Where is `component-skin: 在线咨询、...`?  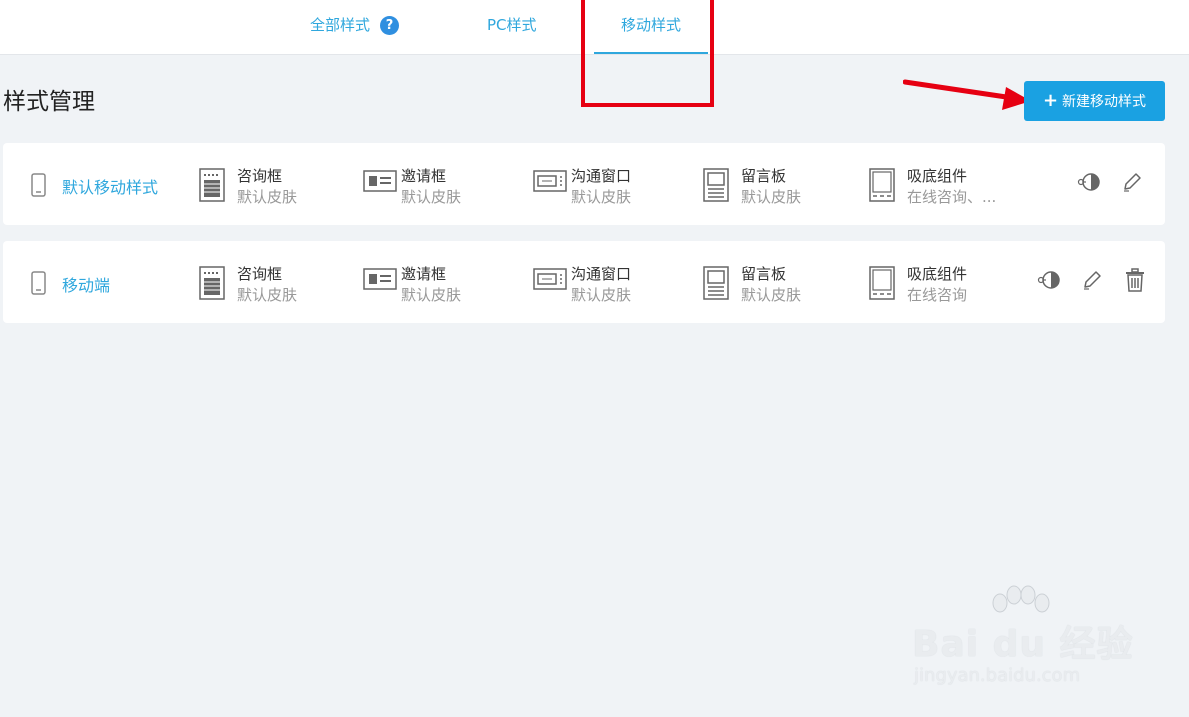 component-skin: 在线咨询、... is located at coordinates (952, 197).